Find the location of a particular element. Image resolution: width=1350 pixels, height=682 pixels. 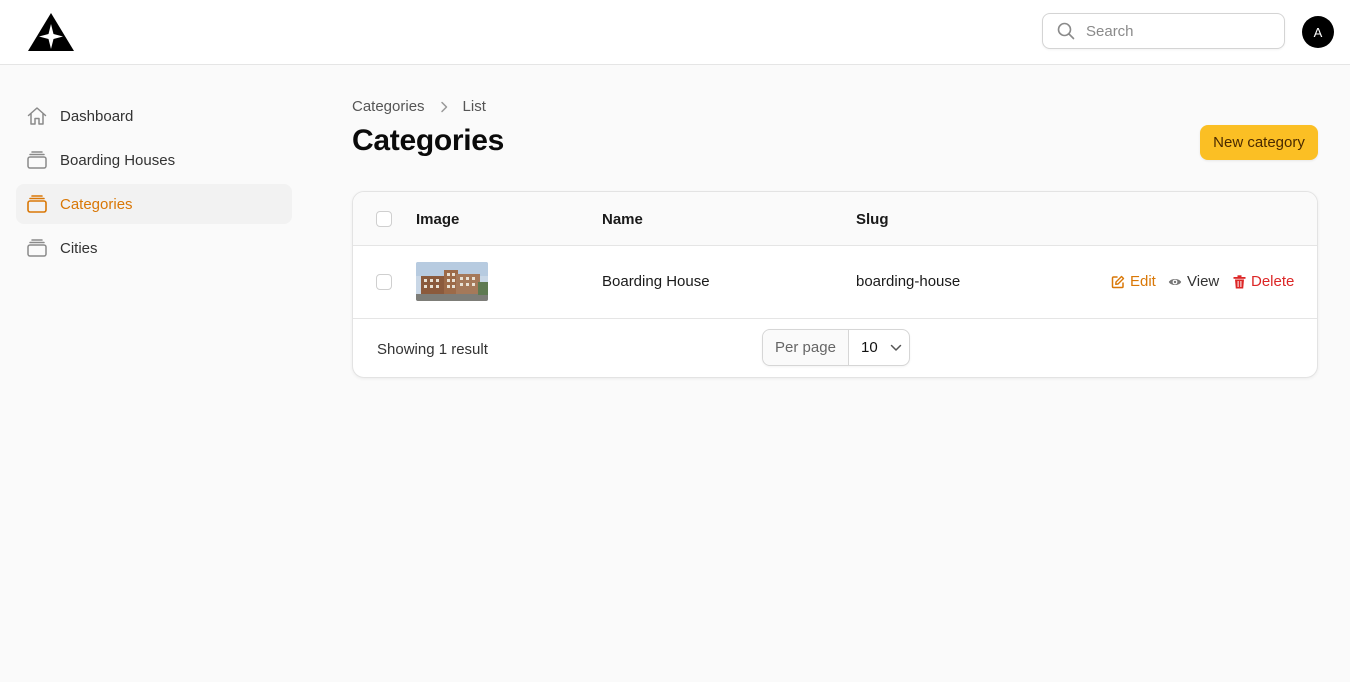

column-header-name: Name is located at coordinates (622, 219).